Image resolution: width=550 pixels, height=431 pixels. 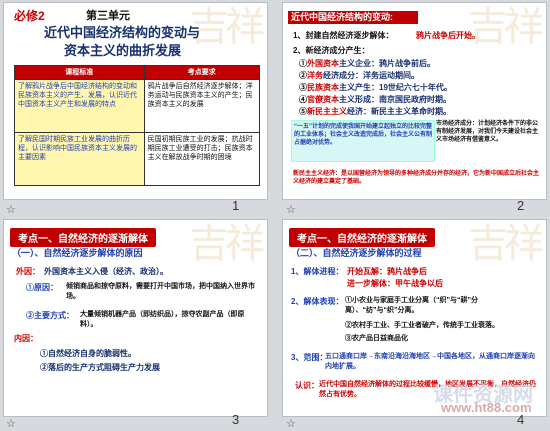 I want to click on list-item: ③民族资本主义产生：19世纪六七十年代。, so click(x=375, y=87).